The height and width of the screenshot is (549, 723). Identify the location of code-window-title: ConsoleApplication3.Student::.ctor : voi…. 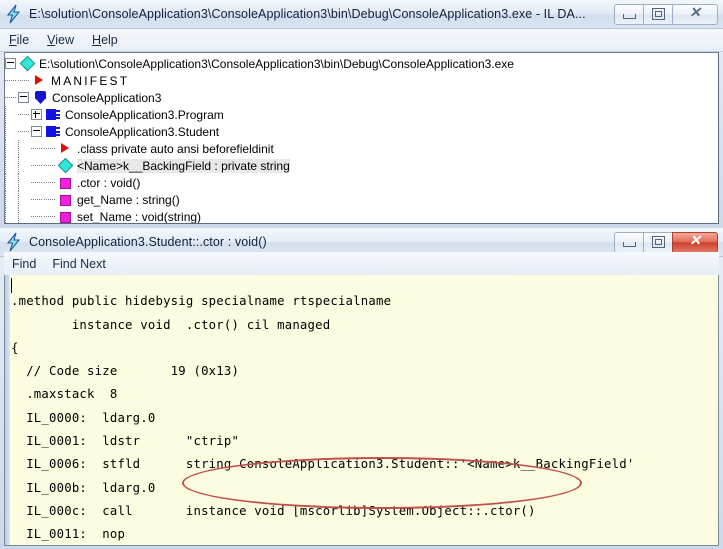
(148, 242).